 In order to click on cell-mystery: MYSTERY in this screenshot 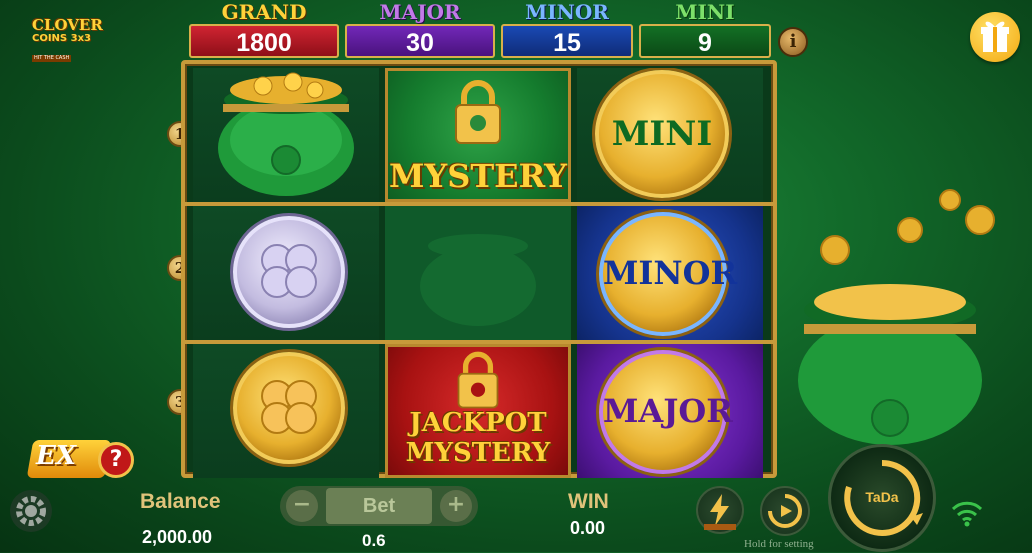, I will do `click(478, 135)`.